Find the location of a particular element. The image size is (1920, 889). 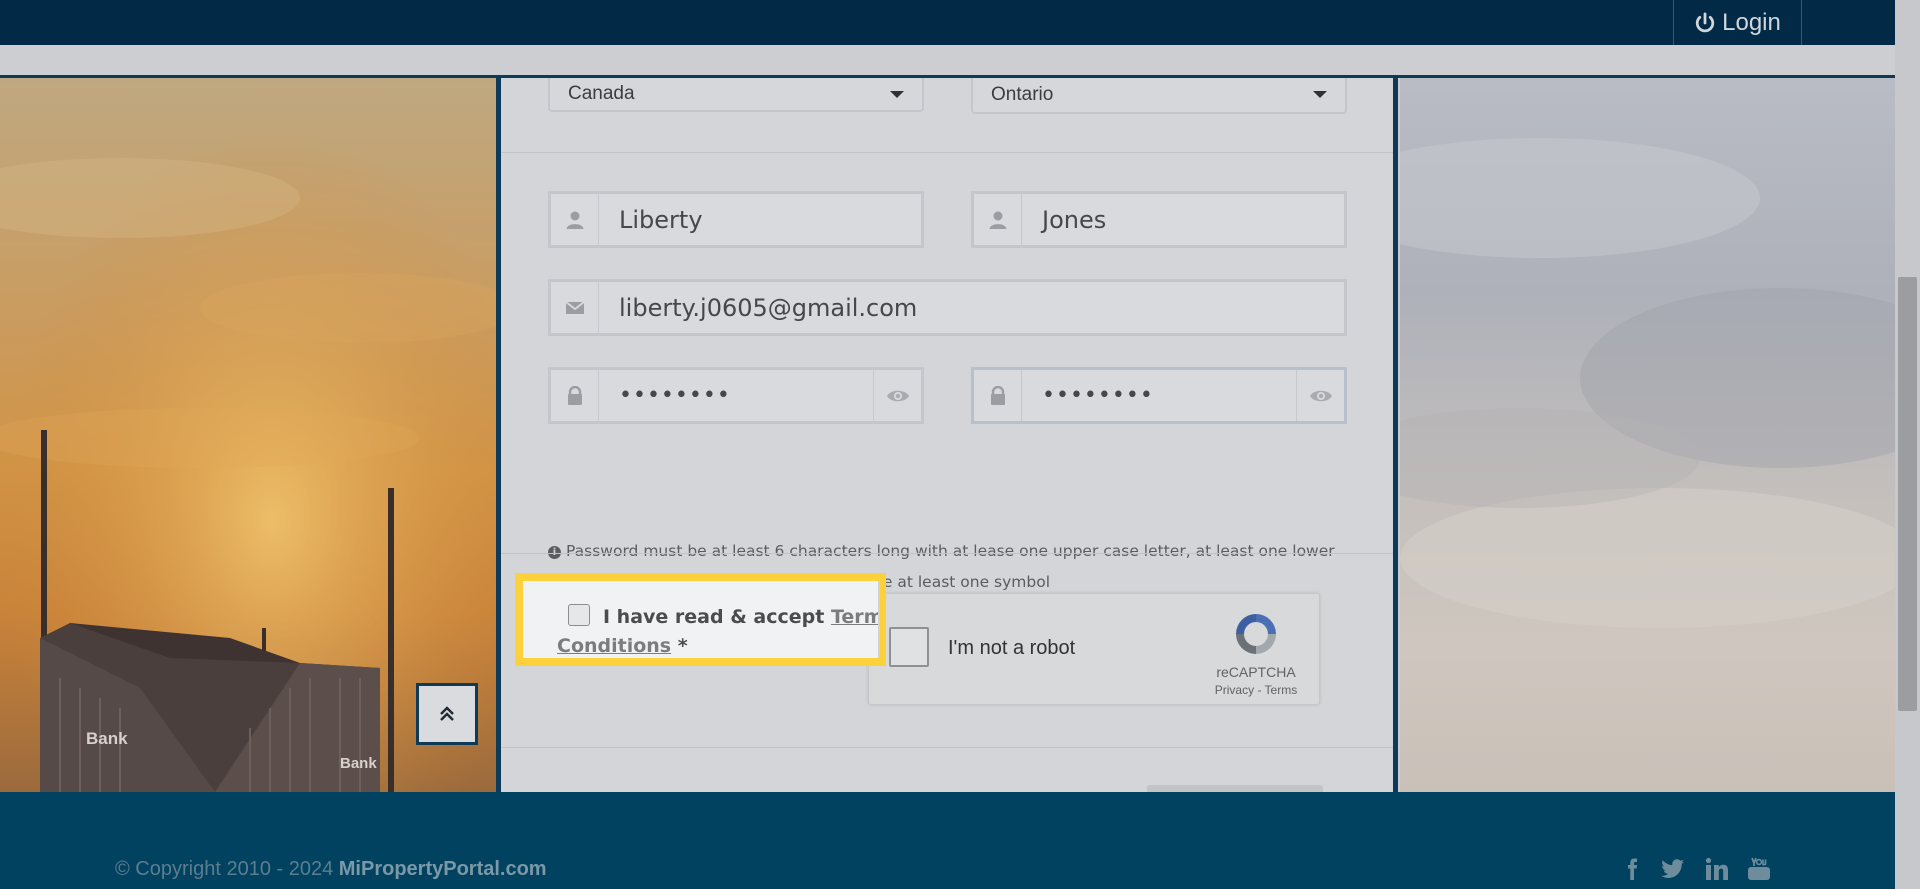

last-name-field: Jones is located at coordinates (1159, 219).